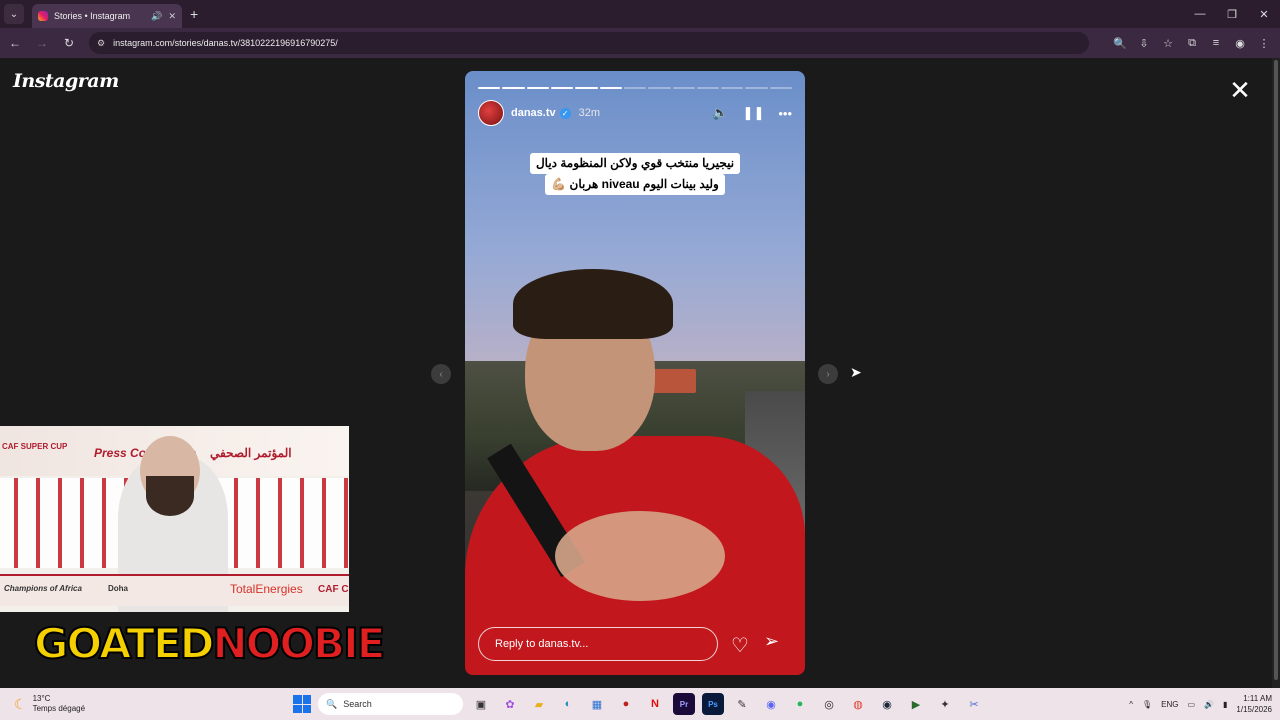 The image size is (1280, 720). What do you see at coordinates (828, 374) in the screenshot?
I see `next-story-icon: ›` at bounding box center [828, 374].